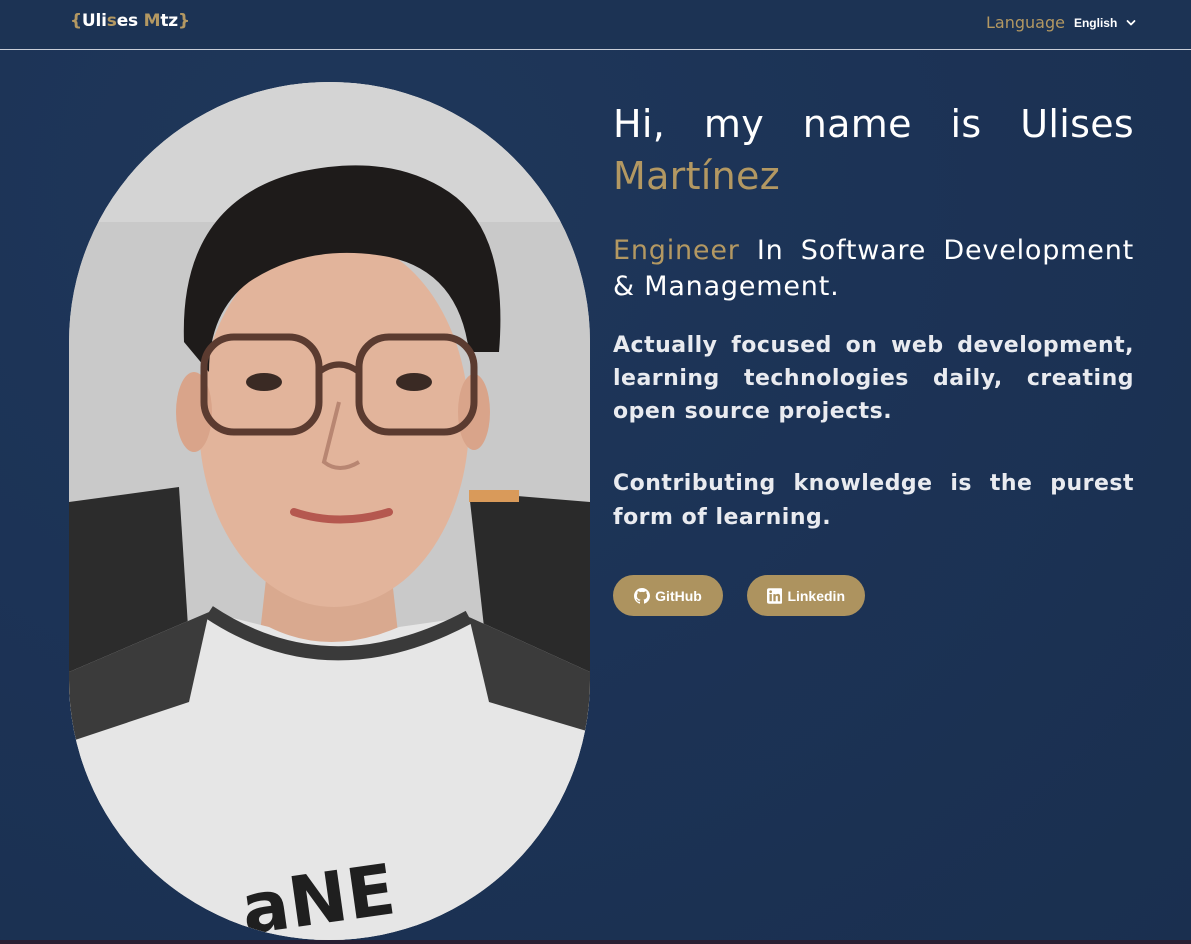 The image size is (1191, 944). What do you see at coordinates (873, 124) in the screenshot?
I see `hero-greeting: Hi, my name is Ulises` at bounding box center [873, 124].